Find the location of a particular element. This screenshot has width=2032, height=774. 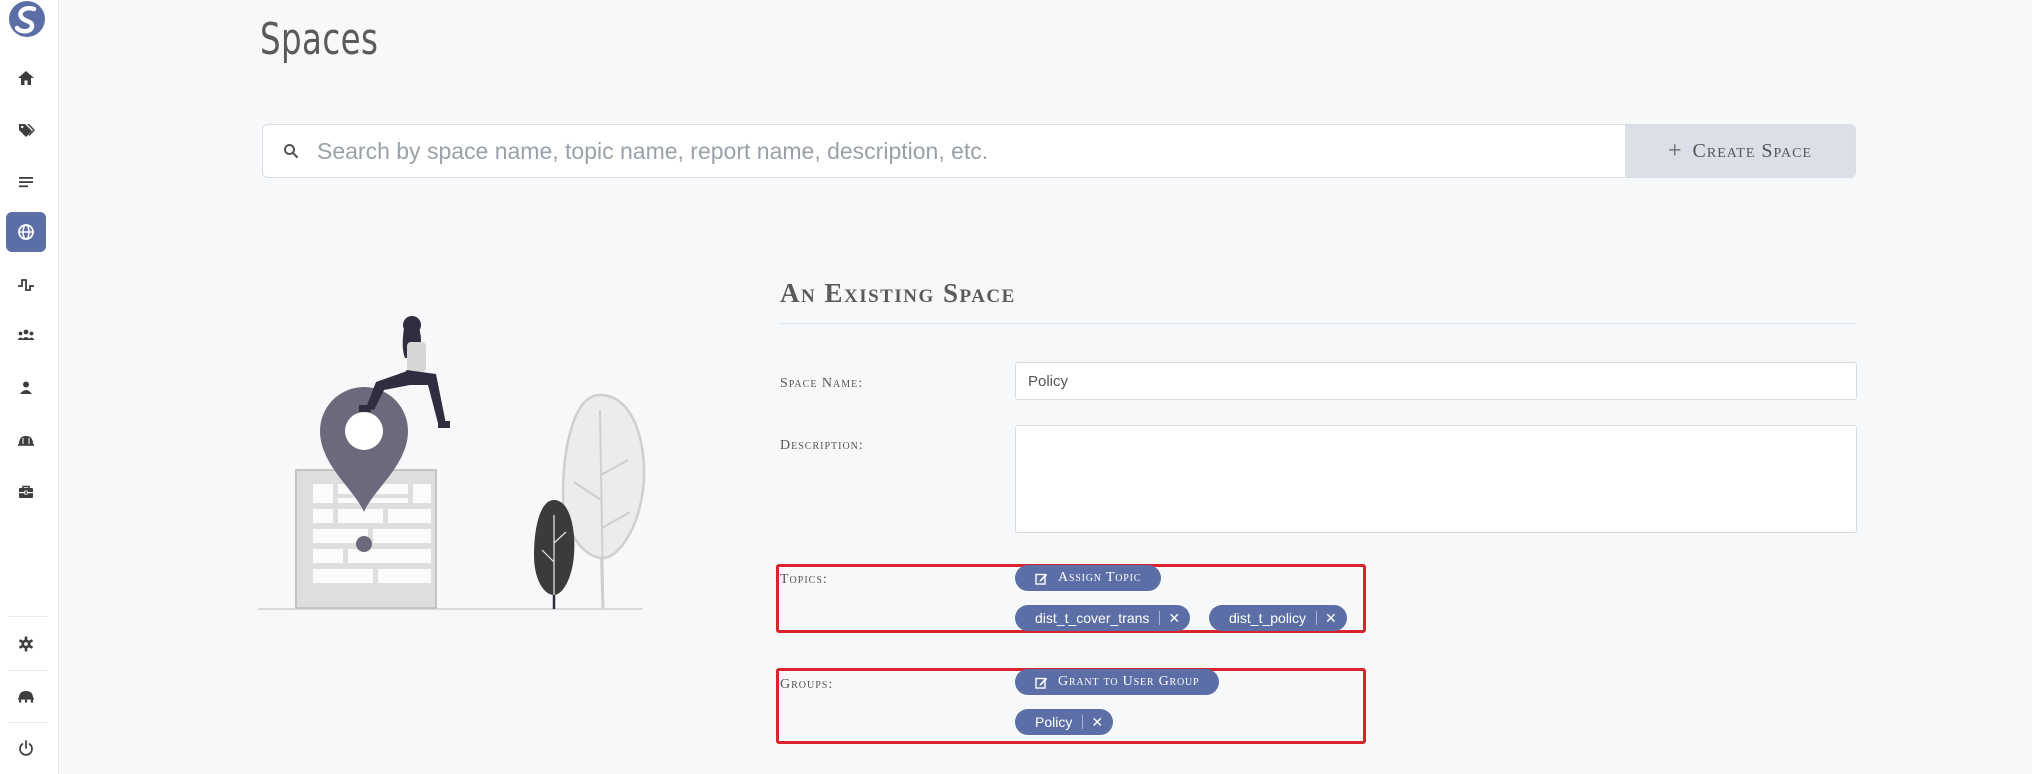

search-bar: + Create Space is located at coordinates (1059, 151).